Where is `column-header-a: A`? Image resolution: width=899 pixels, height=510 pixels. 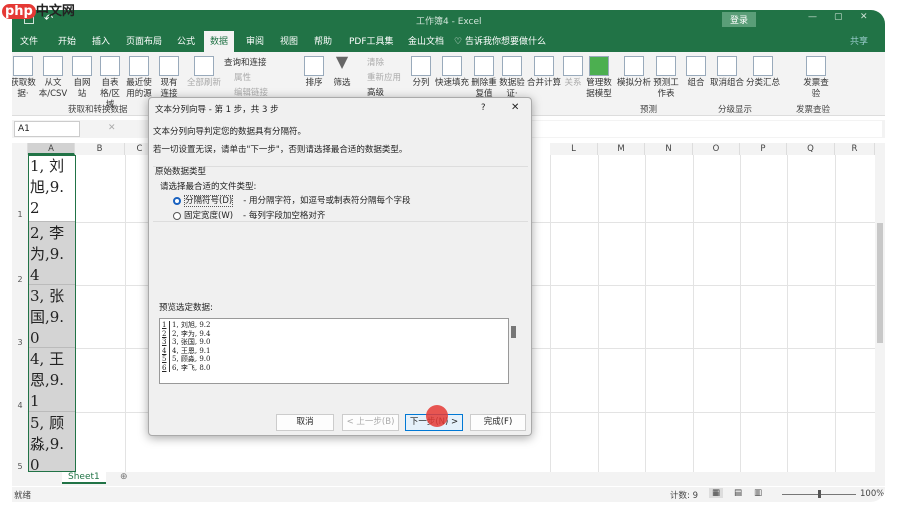 column-header-a: A is located at coordinates (51, 149).